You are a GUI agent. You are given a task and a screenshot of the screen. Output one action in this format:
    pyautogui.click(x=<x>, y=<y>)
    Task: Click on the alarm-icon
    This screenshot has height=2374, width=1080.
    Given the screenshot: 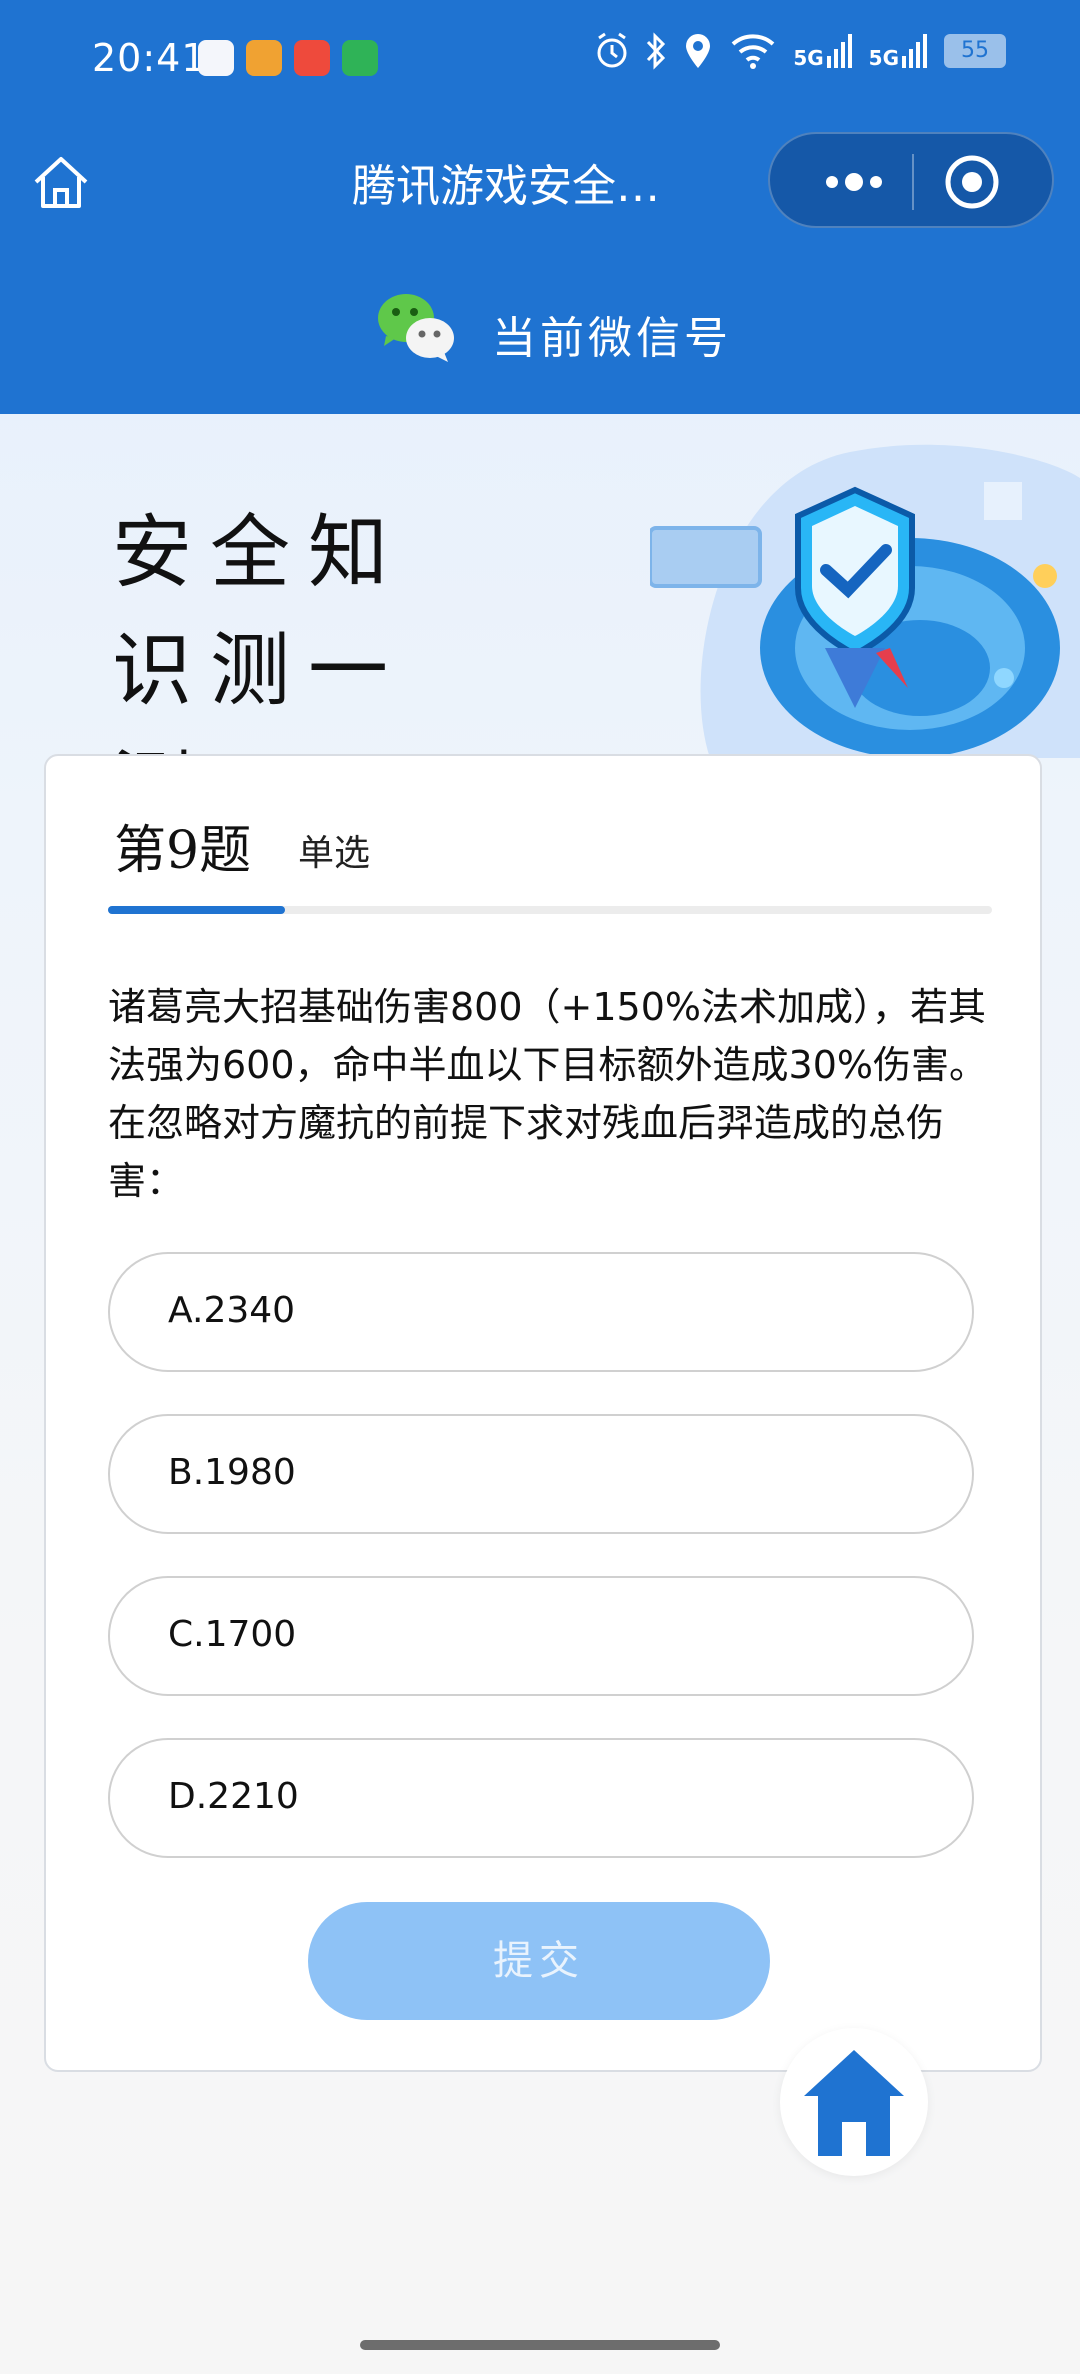 What is the action you would take?
    pyautogui.click(x=612, y=50)
    